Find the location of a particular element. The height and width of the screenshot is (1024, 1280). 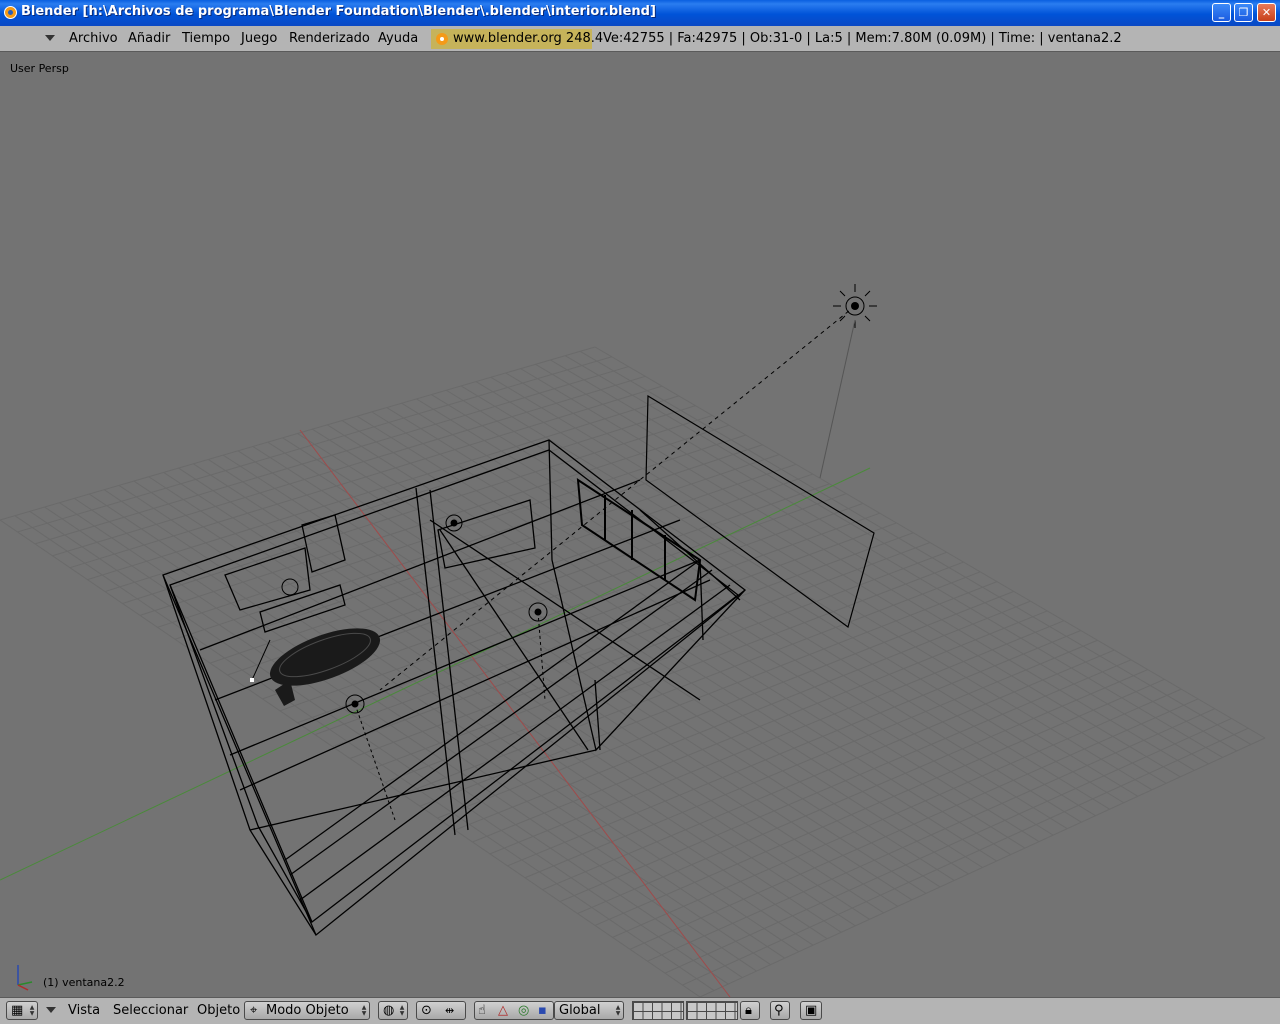

link-icon: ⚲ is located at coordinates (779, 1010).